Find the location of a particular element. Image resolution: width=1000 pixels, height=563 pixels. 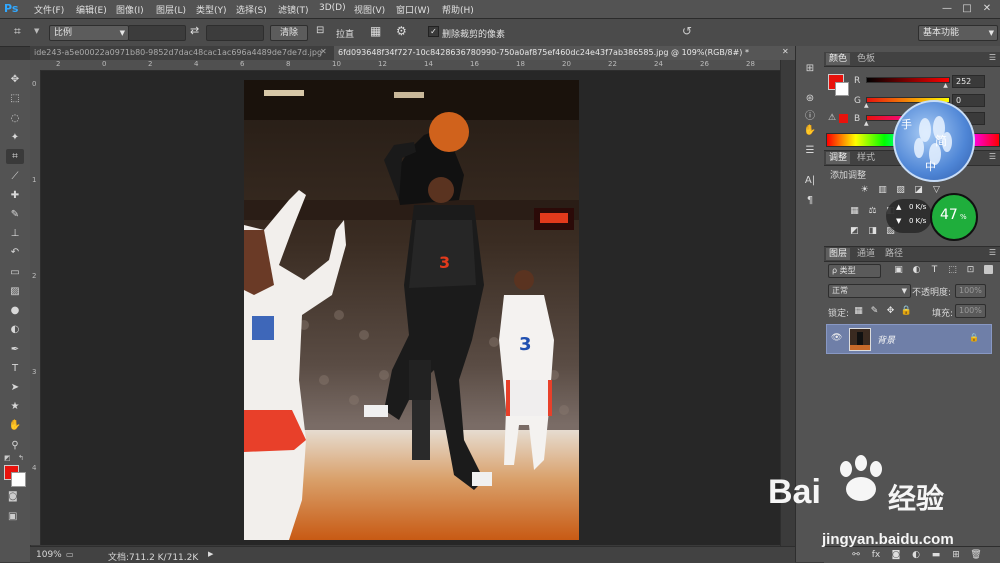

invert-icon: ◩ is located at coordinates (854, 231).